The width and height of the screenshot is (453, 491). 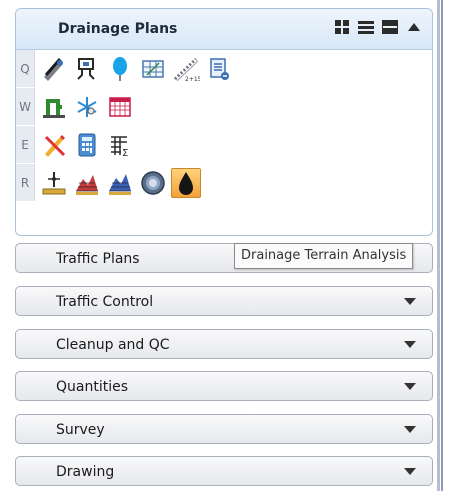 What do you see at coordinates (87, 69) in the screenshot?
I see `structure-tool-icon` at bounding box center [87, 69].